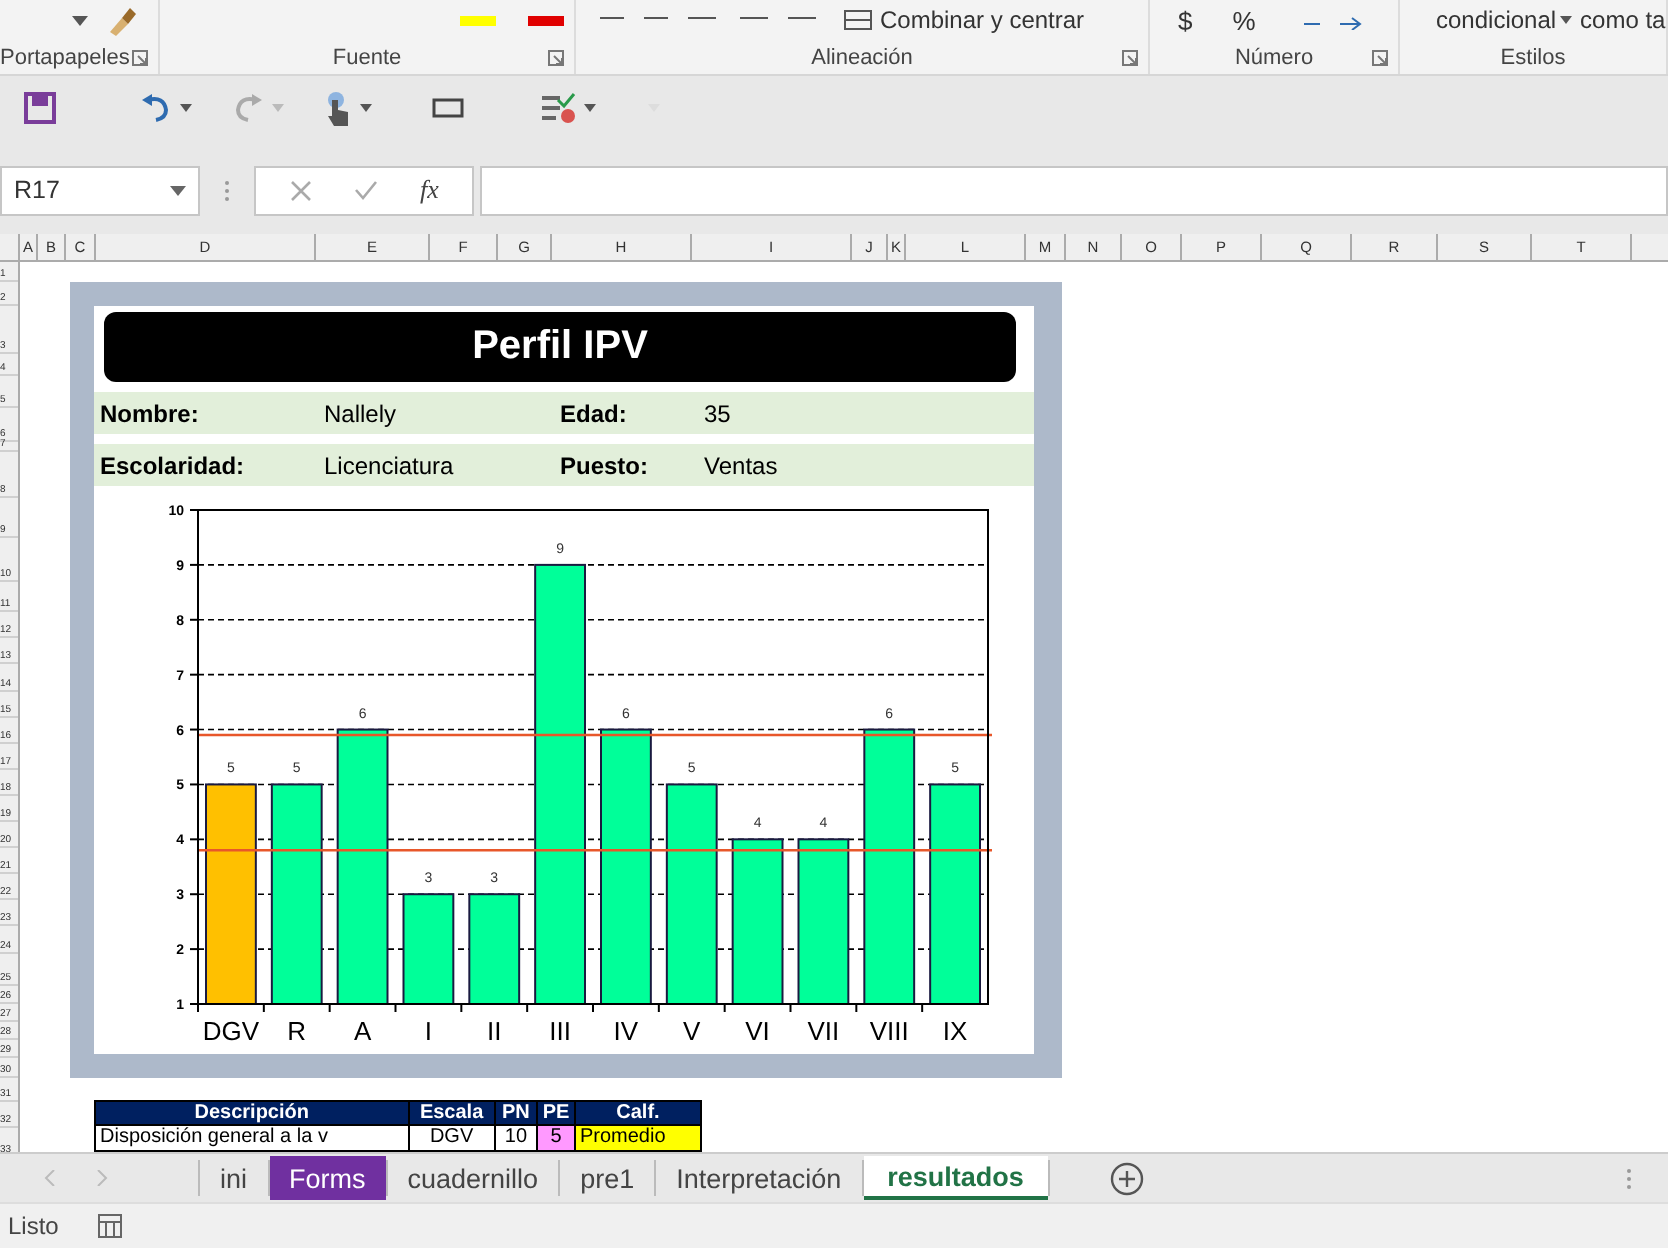 Image resolution: width=1668 pixels, height=1248 pixels. I want to click on table-header-cell: Escala, so click(451, 1113).